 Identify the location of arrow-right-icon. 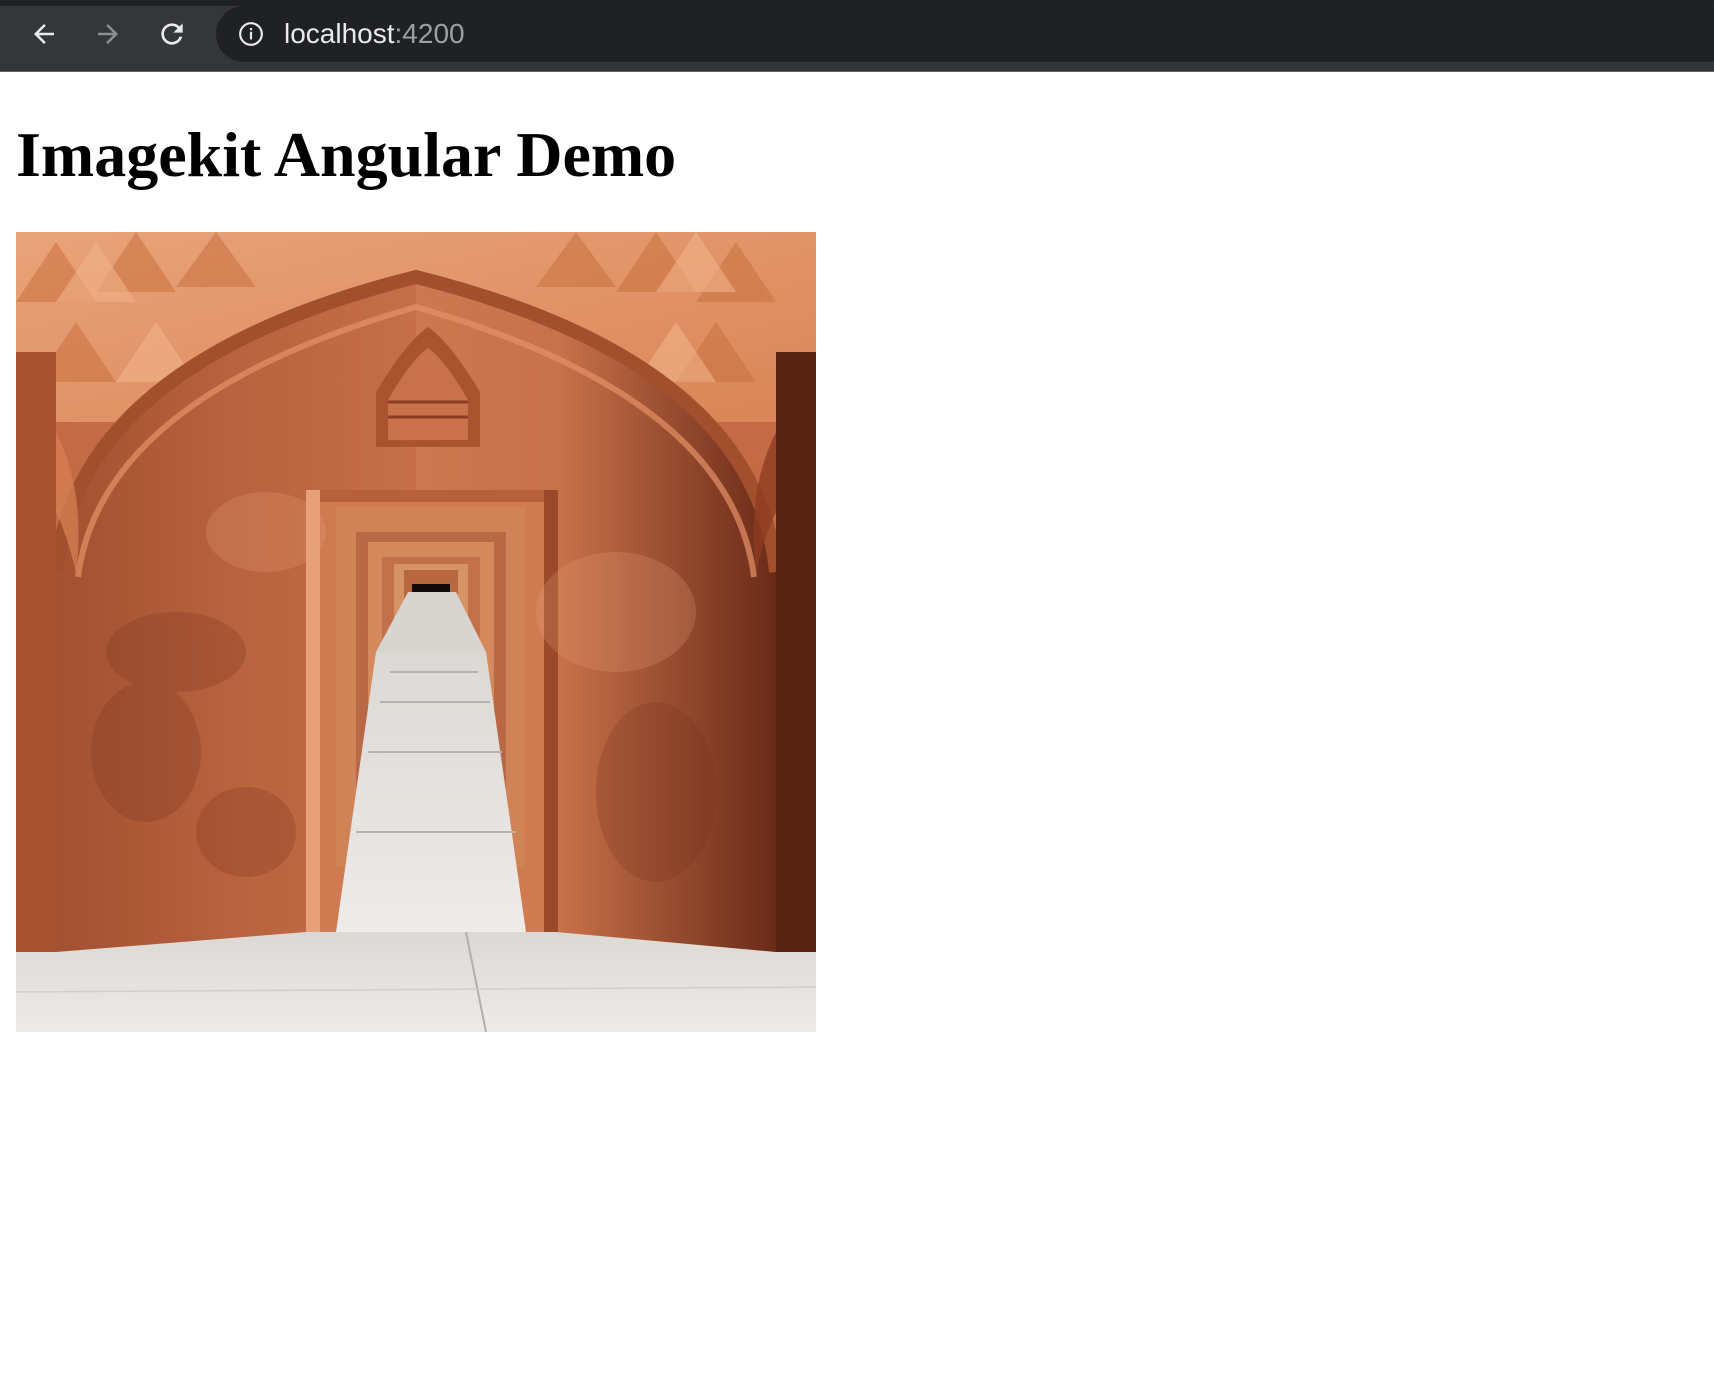
(108, 34).